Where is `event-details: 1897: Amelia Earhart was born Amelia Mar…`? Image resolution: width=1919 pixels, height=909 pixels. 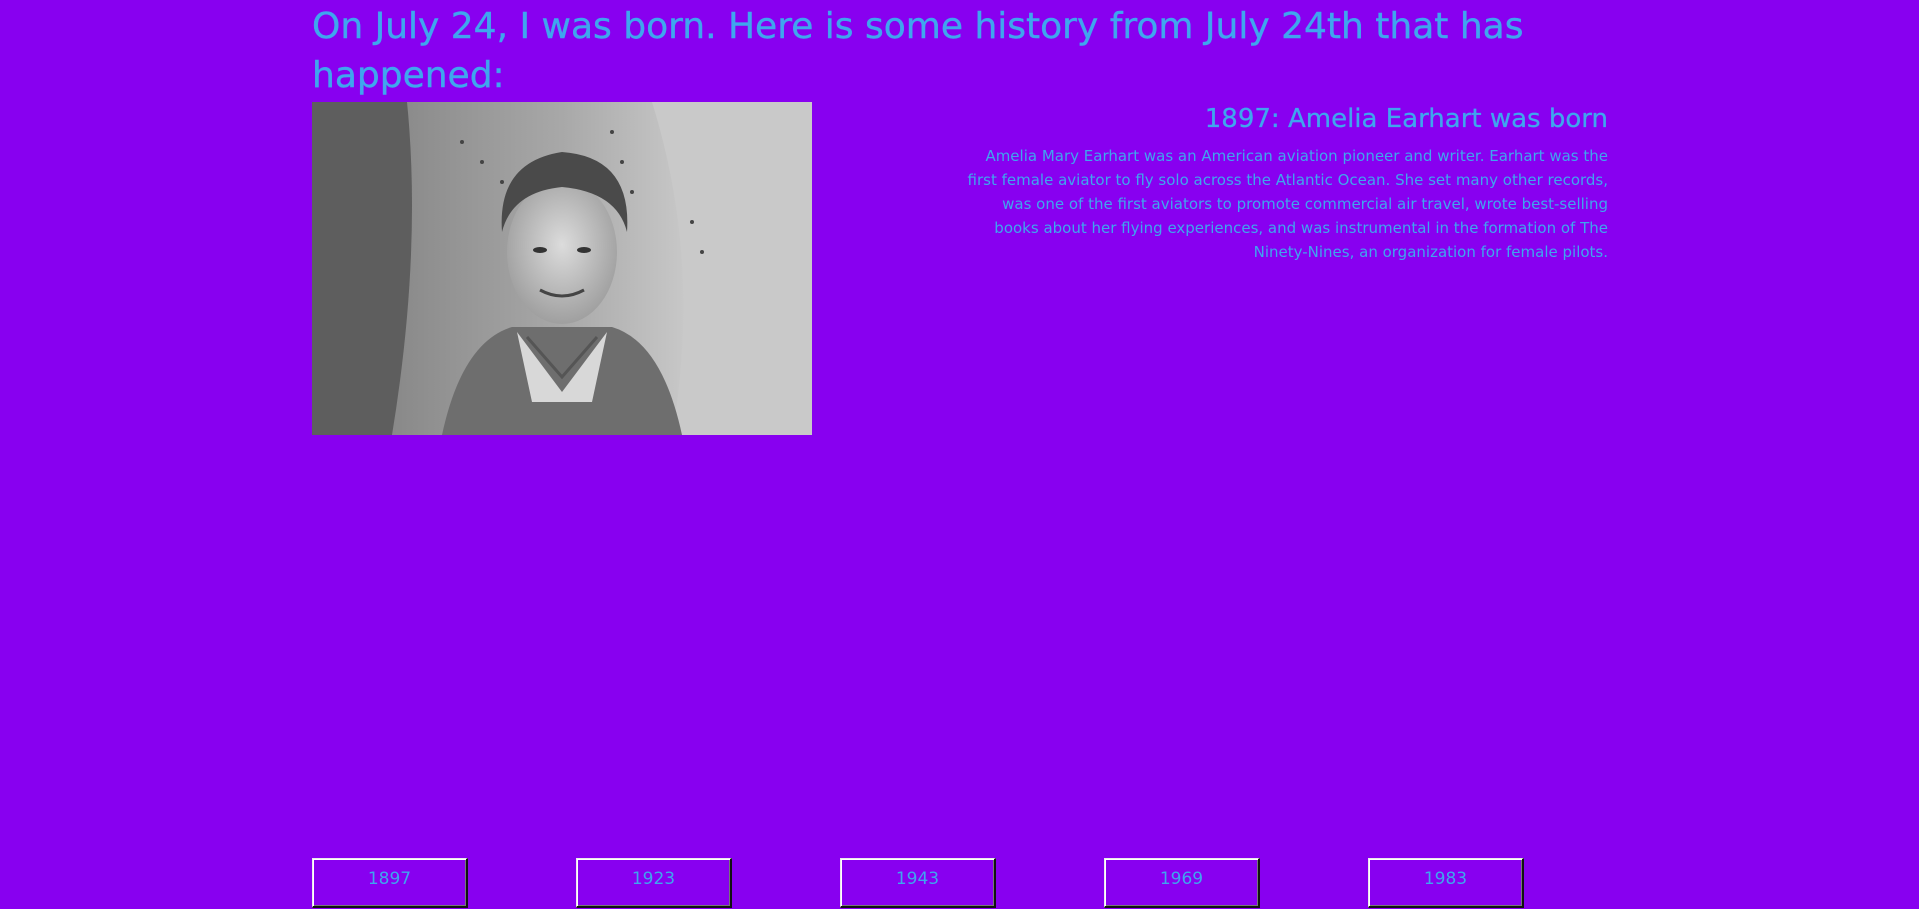
event-details: 1897: Amelia Earhart was born Amelia Mar… is located at coordinates (1283, 183).